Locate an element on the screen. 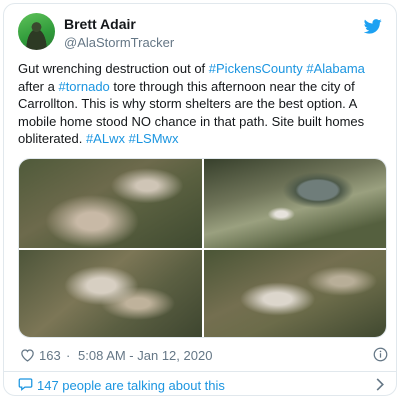  author-handle: @AlaStormTracker is located at coordinates (119, 42).